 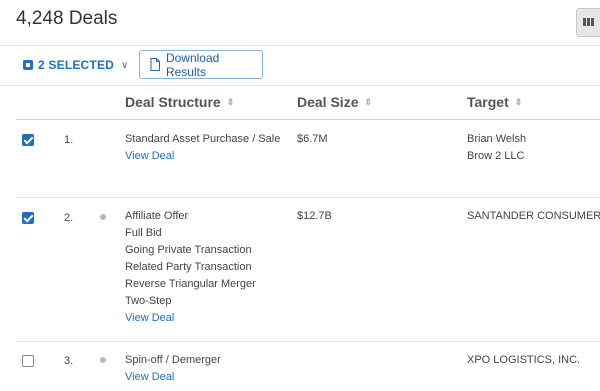 I want to click on column-label: Deal Size, so click(x=328, y=102).